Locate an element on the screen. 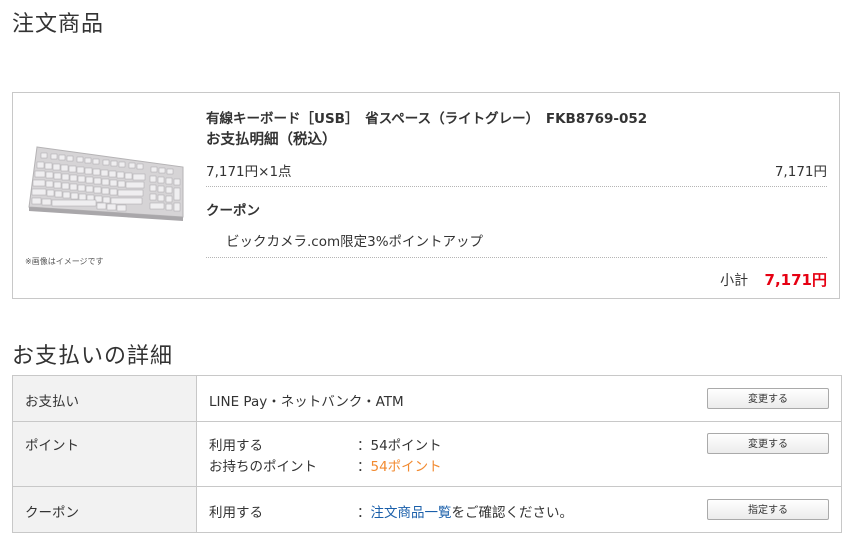 The height and width of the screenshot is (558, 860). points-use-label: 利用する is located at coordinates (236, 446).